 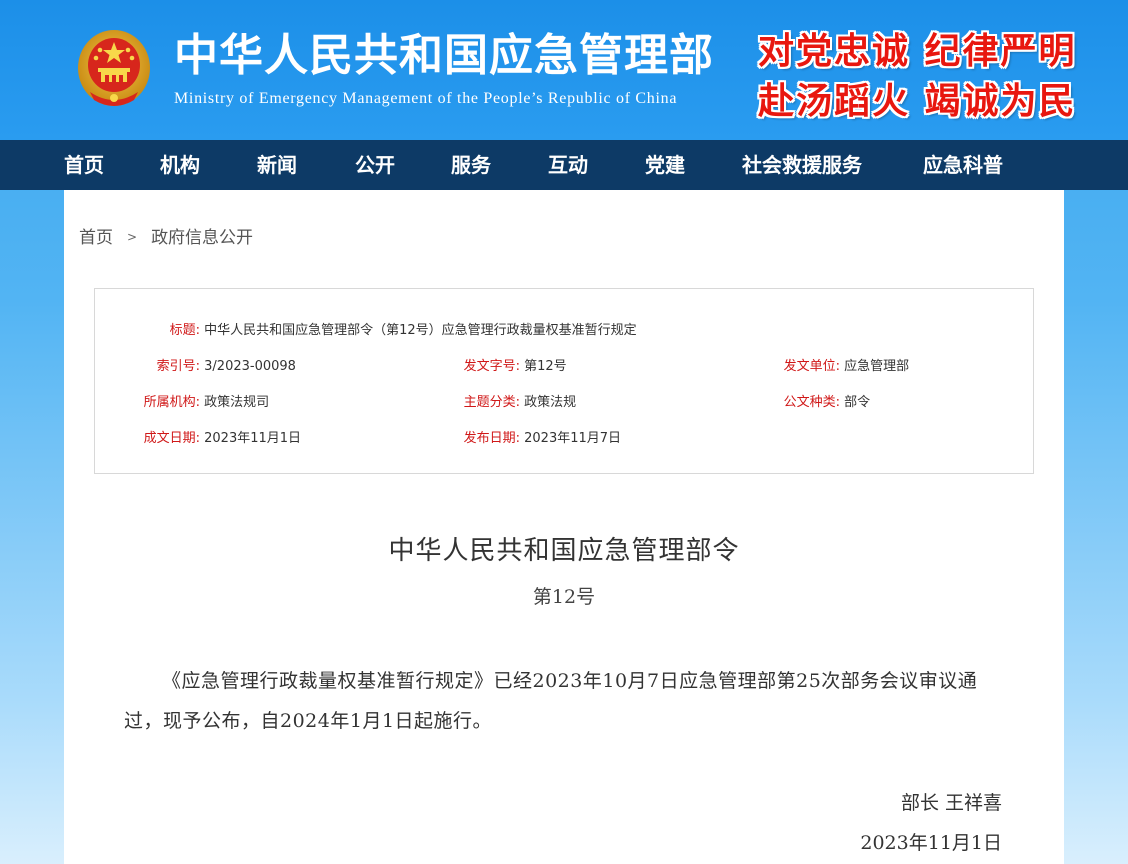 What do you see at coordinates (178, 366) in the screenshot?
I see `meta-index-label: 索引号:` at bounding box center [178, 366].